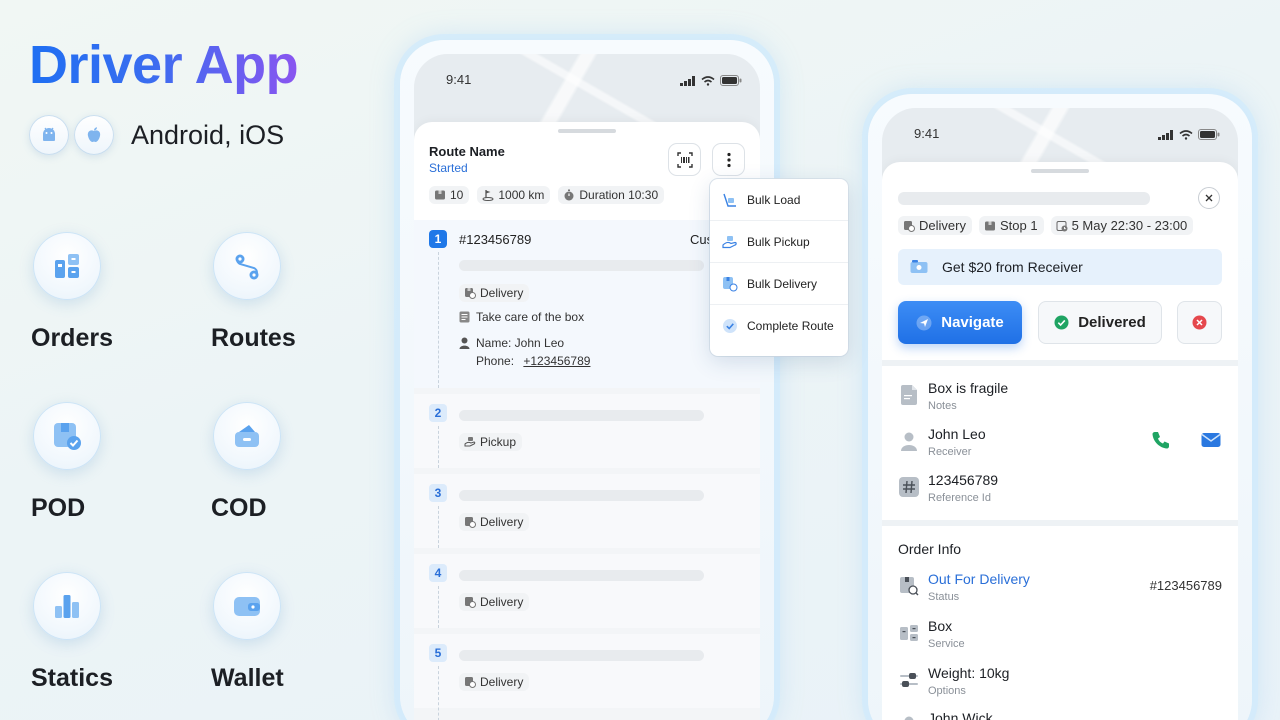  I want to click on delivered-button: Delivered, so click(1100, 322).